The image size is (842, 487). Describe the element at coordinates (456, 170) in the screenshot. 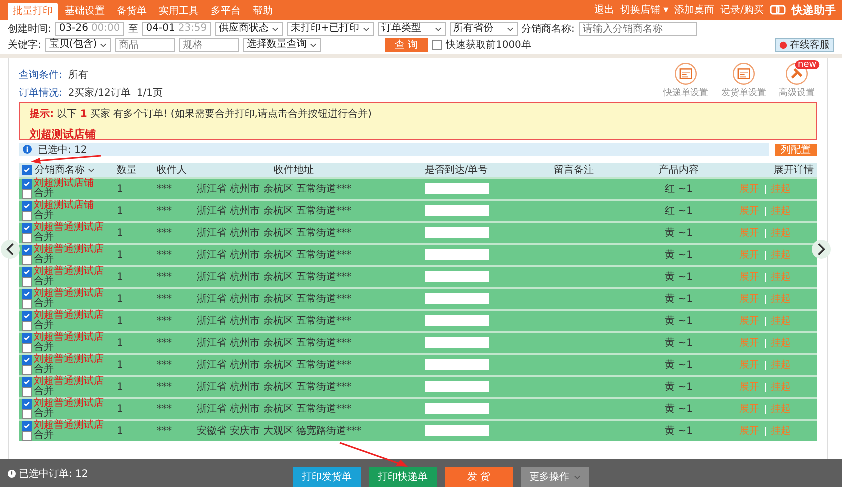

I see `column-header: 是否到达/单号` at that location.